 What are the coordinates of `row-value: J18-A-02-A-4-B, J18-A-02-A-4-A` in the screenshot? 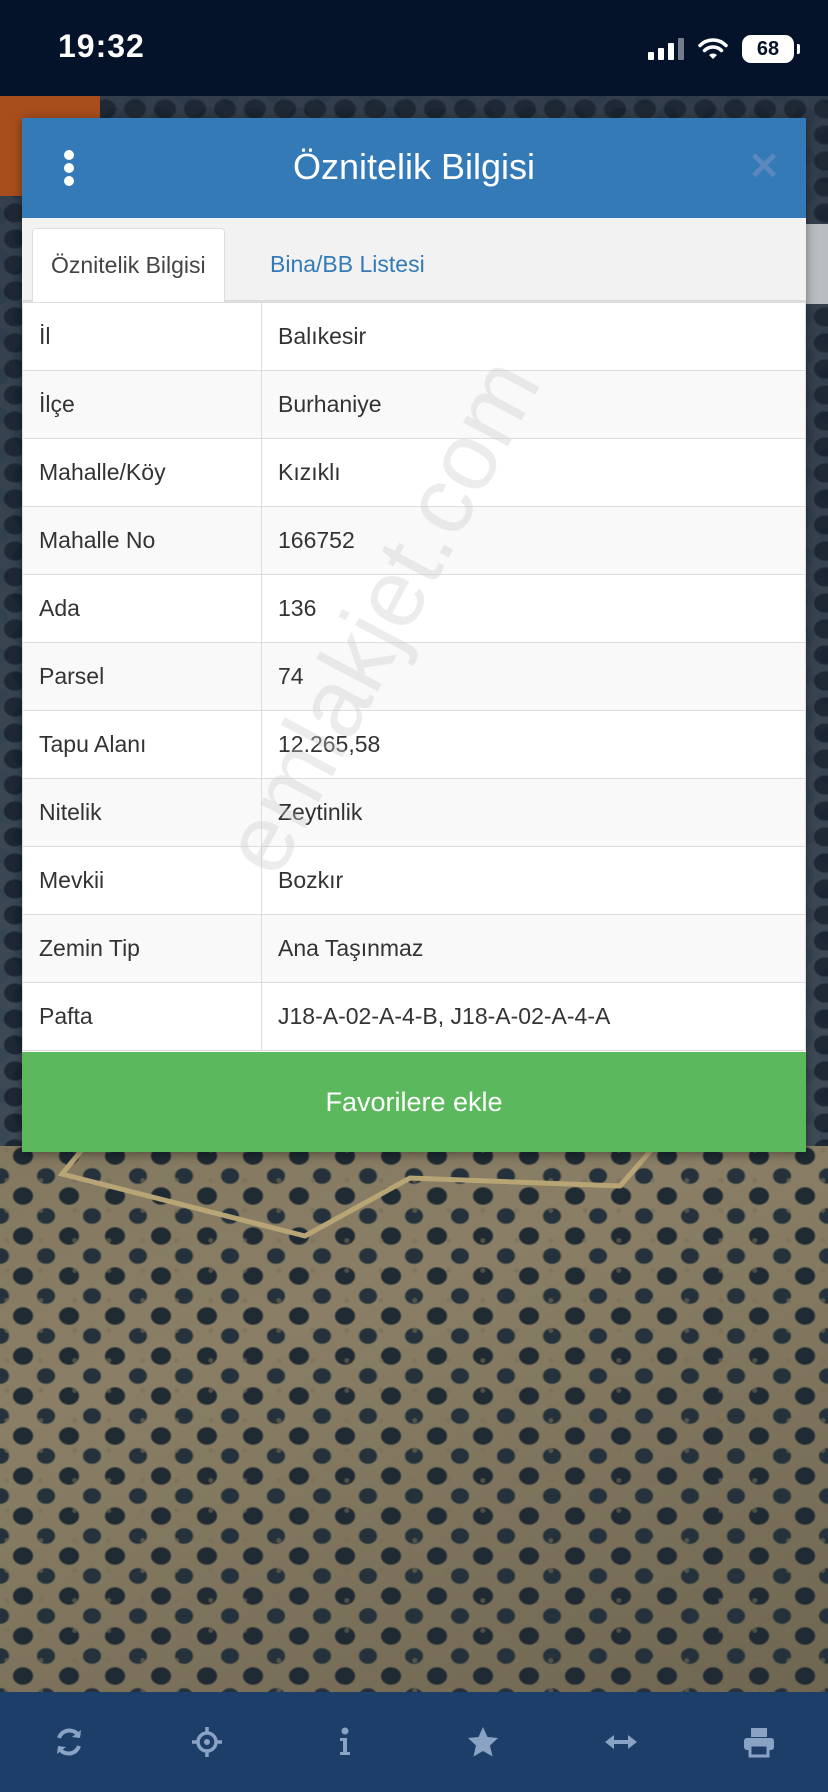 It's located at (533, 1016).